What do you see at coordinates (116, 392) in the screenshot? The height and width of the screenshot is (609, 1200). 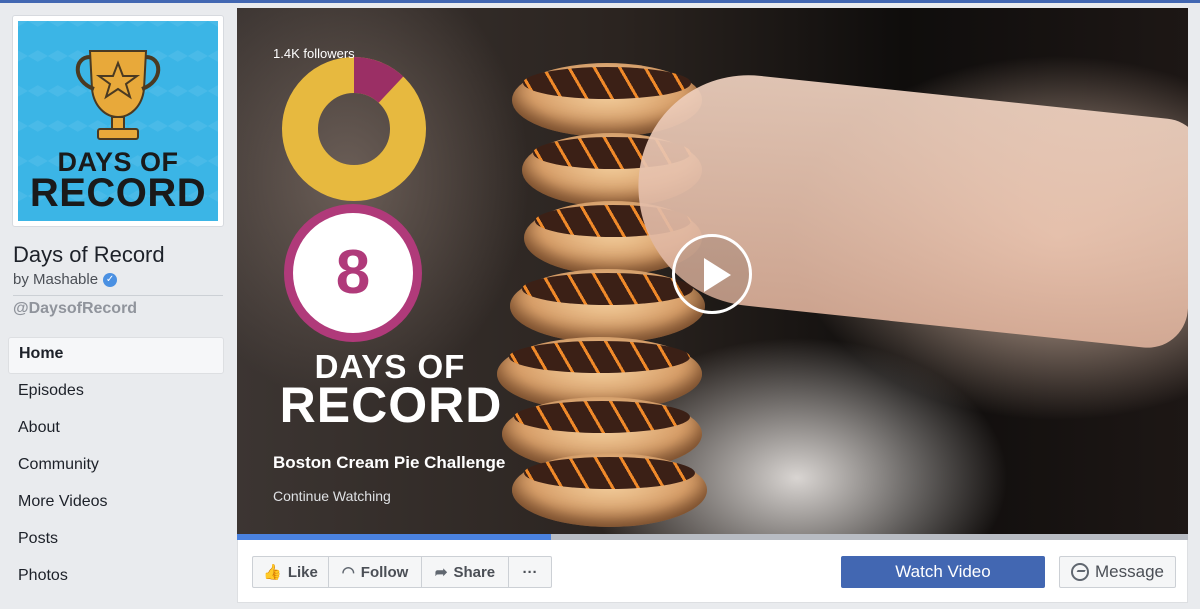 I see `nav-item-episodes: Episodes` at bounding box center [116, 392].